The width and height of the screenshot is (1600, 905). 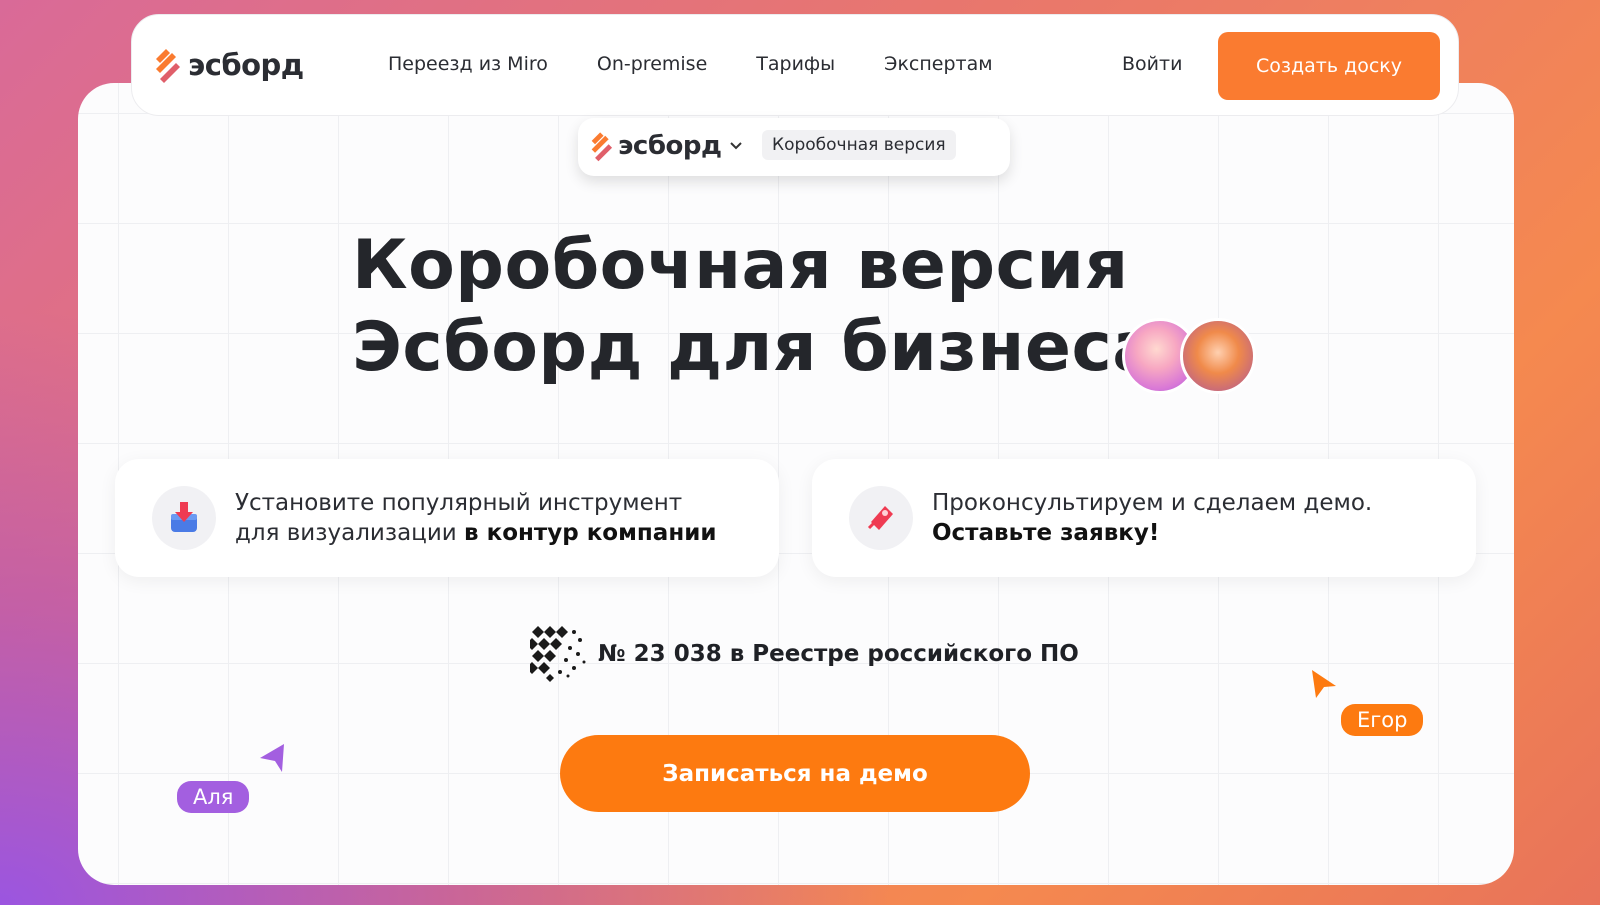 I want to click on cursor-alya-icon, so click(x=272, y=758).